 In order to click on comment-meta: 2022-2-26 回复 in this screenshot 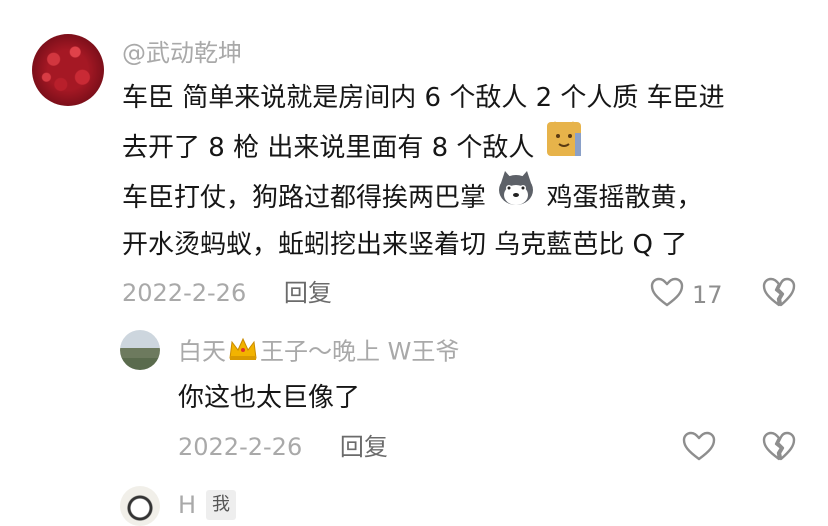, I will do `click(227, 293)`.